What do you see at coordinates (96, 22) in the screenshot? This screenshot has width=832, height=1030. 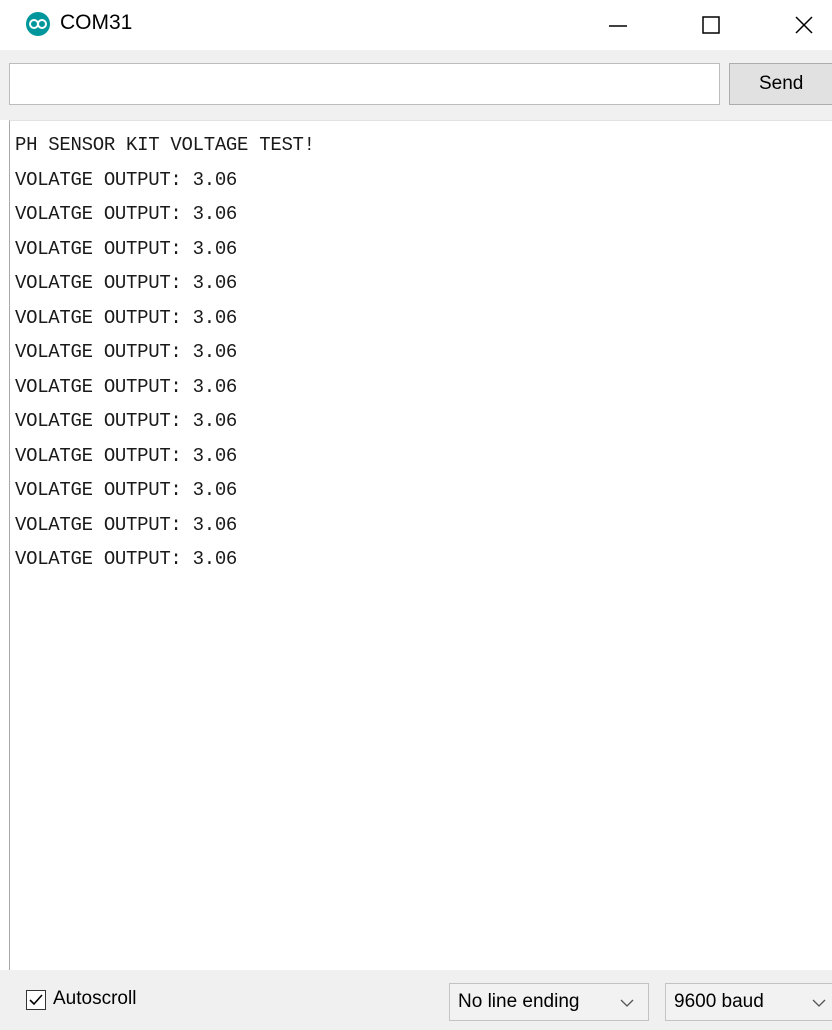 I see `window-title: COM31` at bounding box center [96, 22].